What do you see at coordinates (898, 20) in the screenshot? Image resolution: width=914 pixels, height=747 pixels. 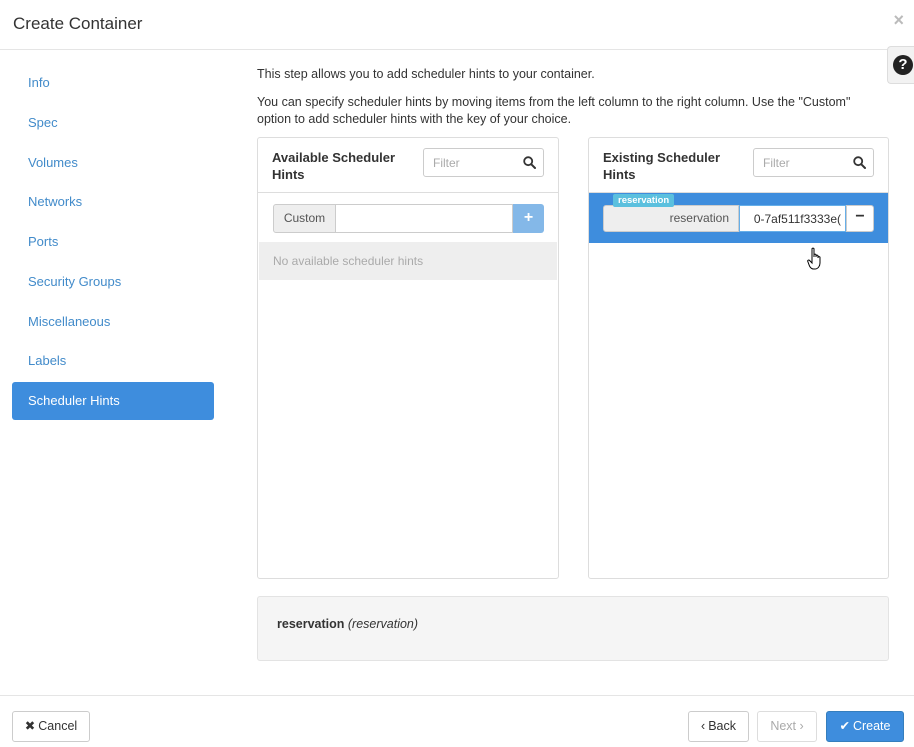 I see `close-icon: ×` at bounding box center [898, 20].